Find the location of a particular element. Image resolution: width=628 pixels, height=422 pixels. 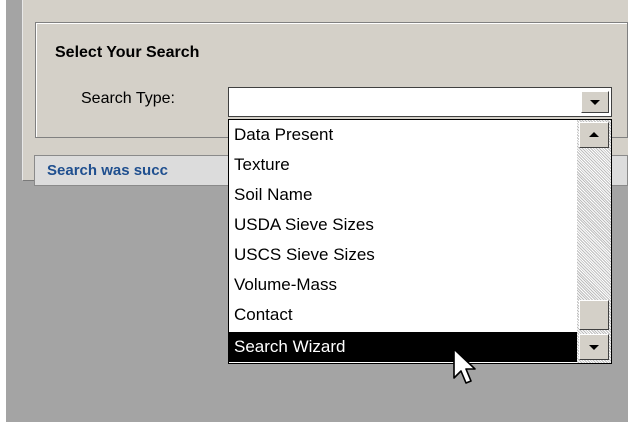

scroll-down-button is located at coordinates (594, 347).